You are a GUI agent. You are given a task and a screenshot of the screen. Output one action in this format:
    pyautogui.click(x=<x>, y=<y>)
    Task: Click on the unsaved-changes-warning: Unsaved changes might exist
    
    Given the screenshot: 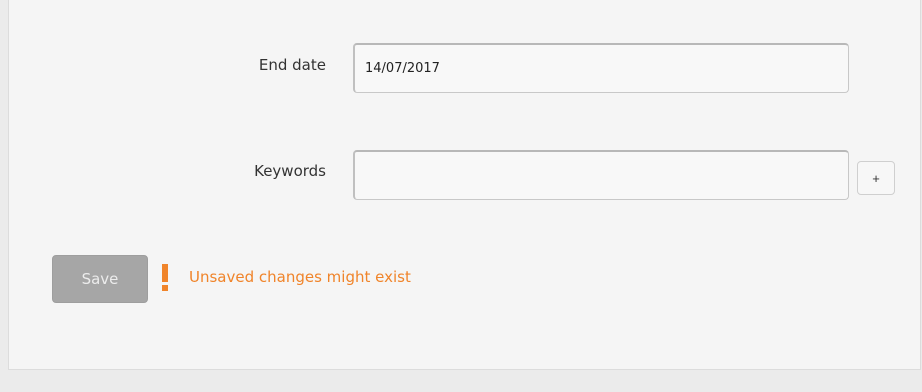 What is the action you would take?
    pyautogui.click(x=300, y=277)
    